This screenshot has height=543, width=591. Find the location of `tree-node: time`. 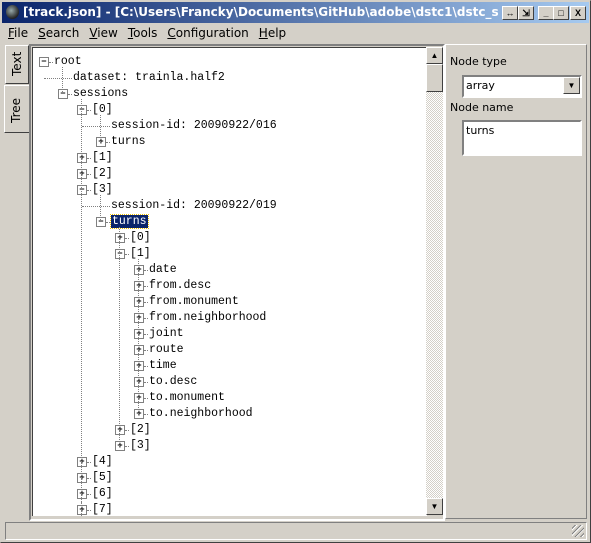

tree-node: time is located at coordinates (163, 366).